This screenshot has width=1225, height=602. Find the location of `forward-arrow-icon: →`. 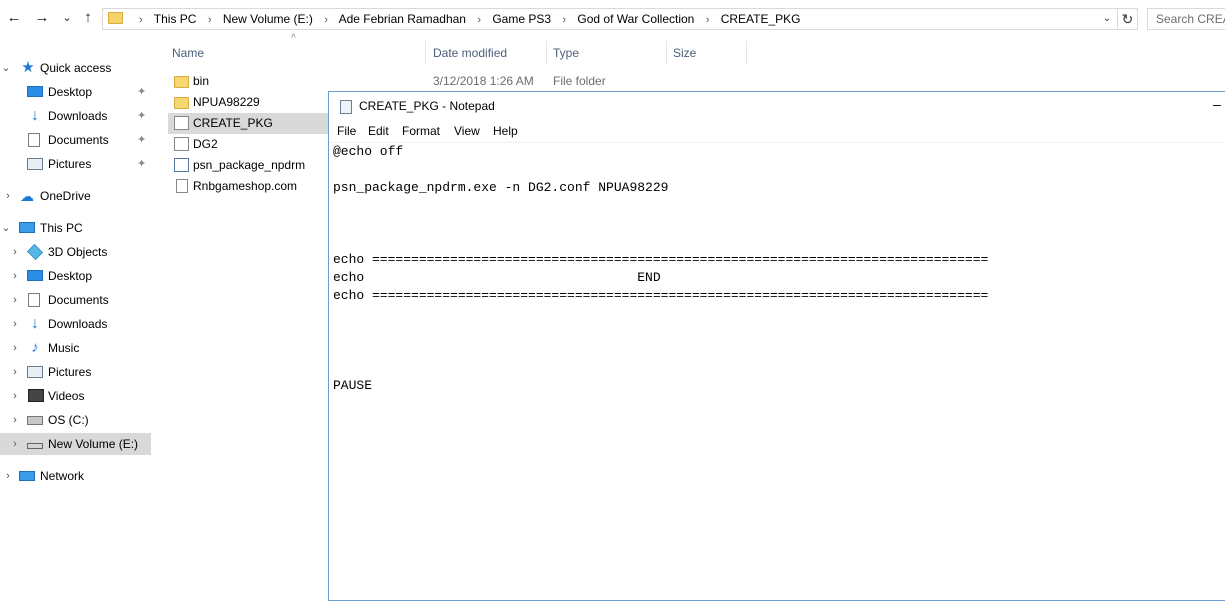

forward-arrow-icon: → is located at coordinates (42, 18).